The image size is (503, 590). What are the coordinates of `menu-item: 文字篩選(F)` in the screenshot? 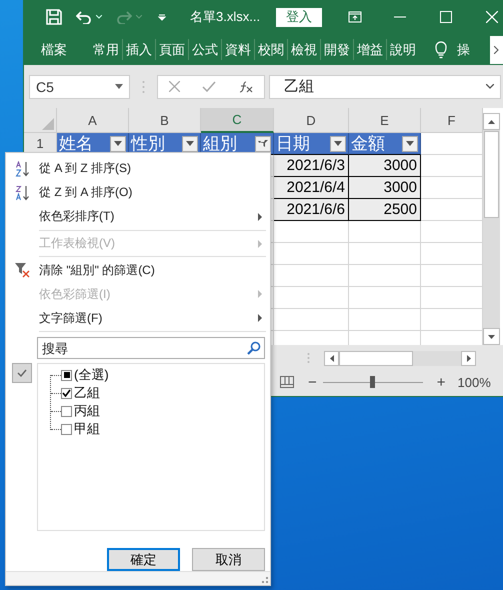 It's located at (138, 318).